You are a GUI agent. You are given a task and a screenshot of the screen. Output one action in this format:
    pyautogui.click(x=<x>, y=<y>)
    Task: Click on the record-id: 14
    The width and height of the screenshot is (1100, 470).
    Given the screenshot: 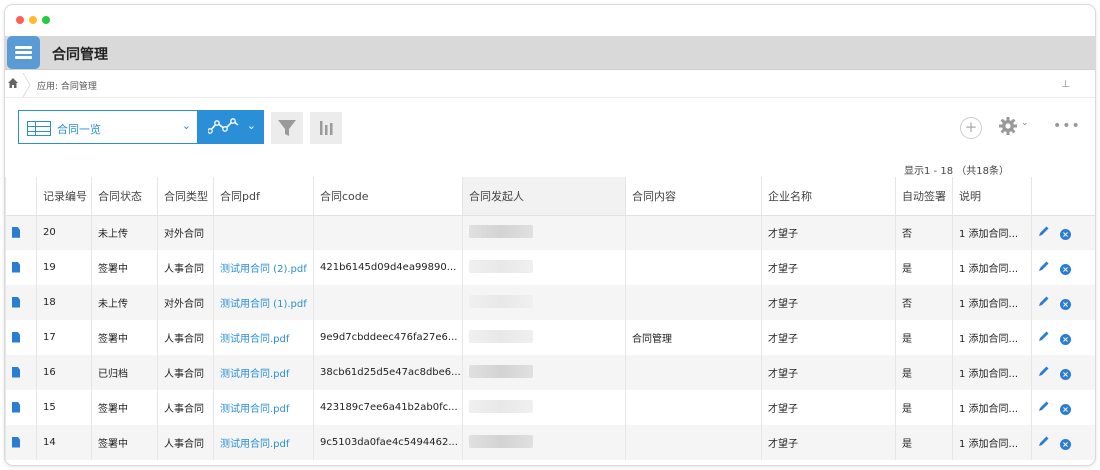 What is the action you would take?
    pyautogui.click(x=64, y=442)
    